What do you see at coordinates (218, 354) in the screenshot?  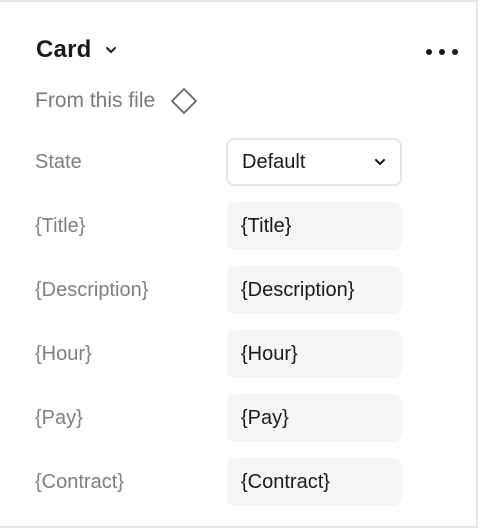 I see `property-row-hour: {Hour} {Hour}` at bounding box center [218, 354].